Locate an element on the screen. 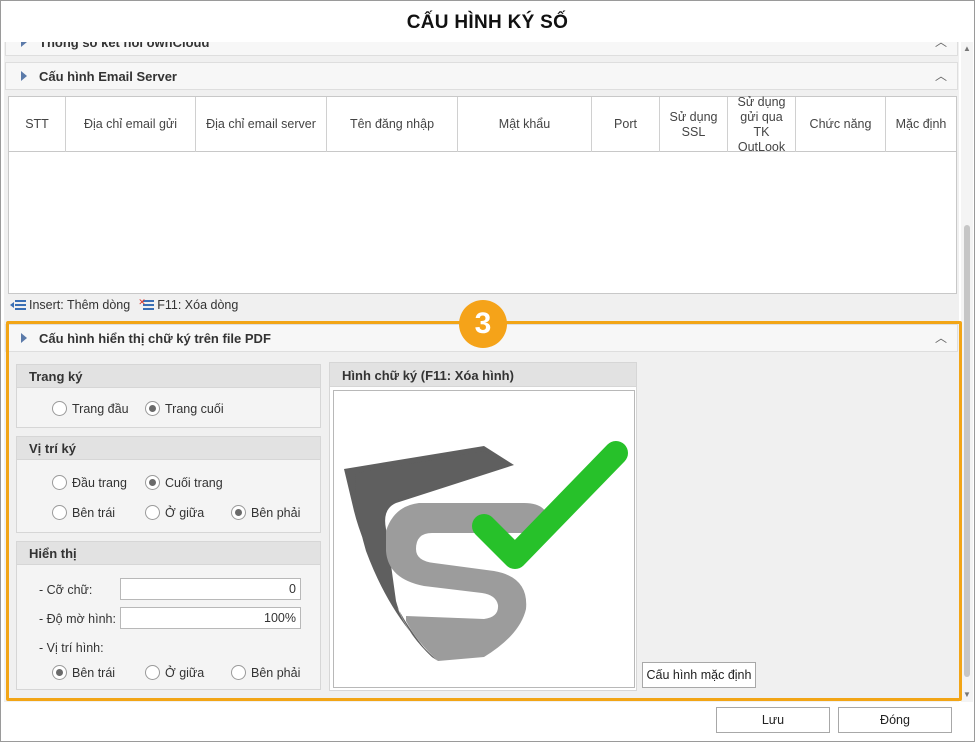 This screenshot has height=742, width=975. column-header: Tên đăng nhập is located at coordinates (392, 124).